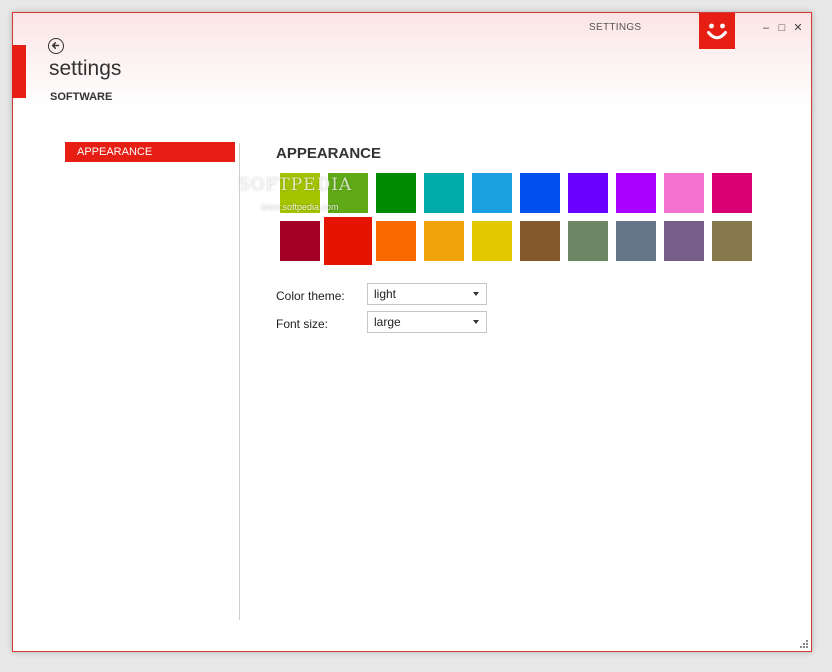 Image resolution: width=832 pixels, height=672 pixels. I want to click on font-size-select: large, so click(427, 322).